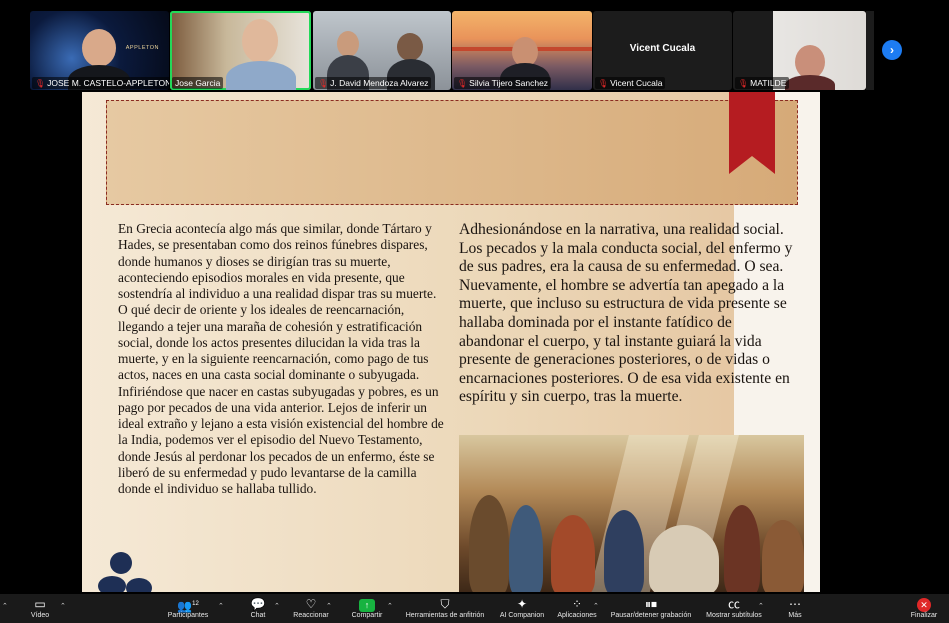 This screenshot has width=949, height=623. What do you see at coordinates (596, 606) in the screenshot?
I see `apps-caret-icon: ⌃` at bounding box center [596, 606].